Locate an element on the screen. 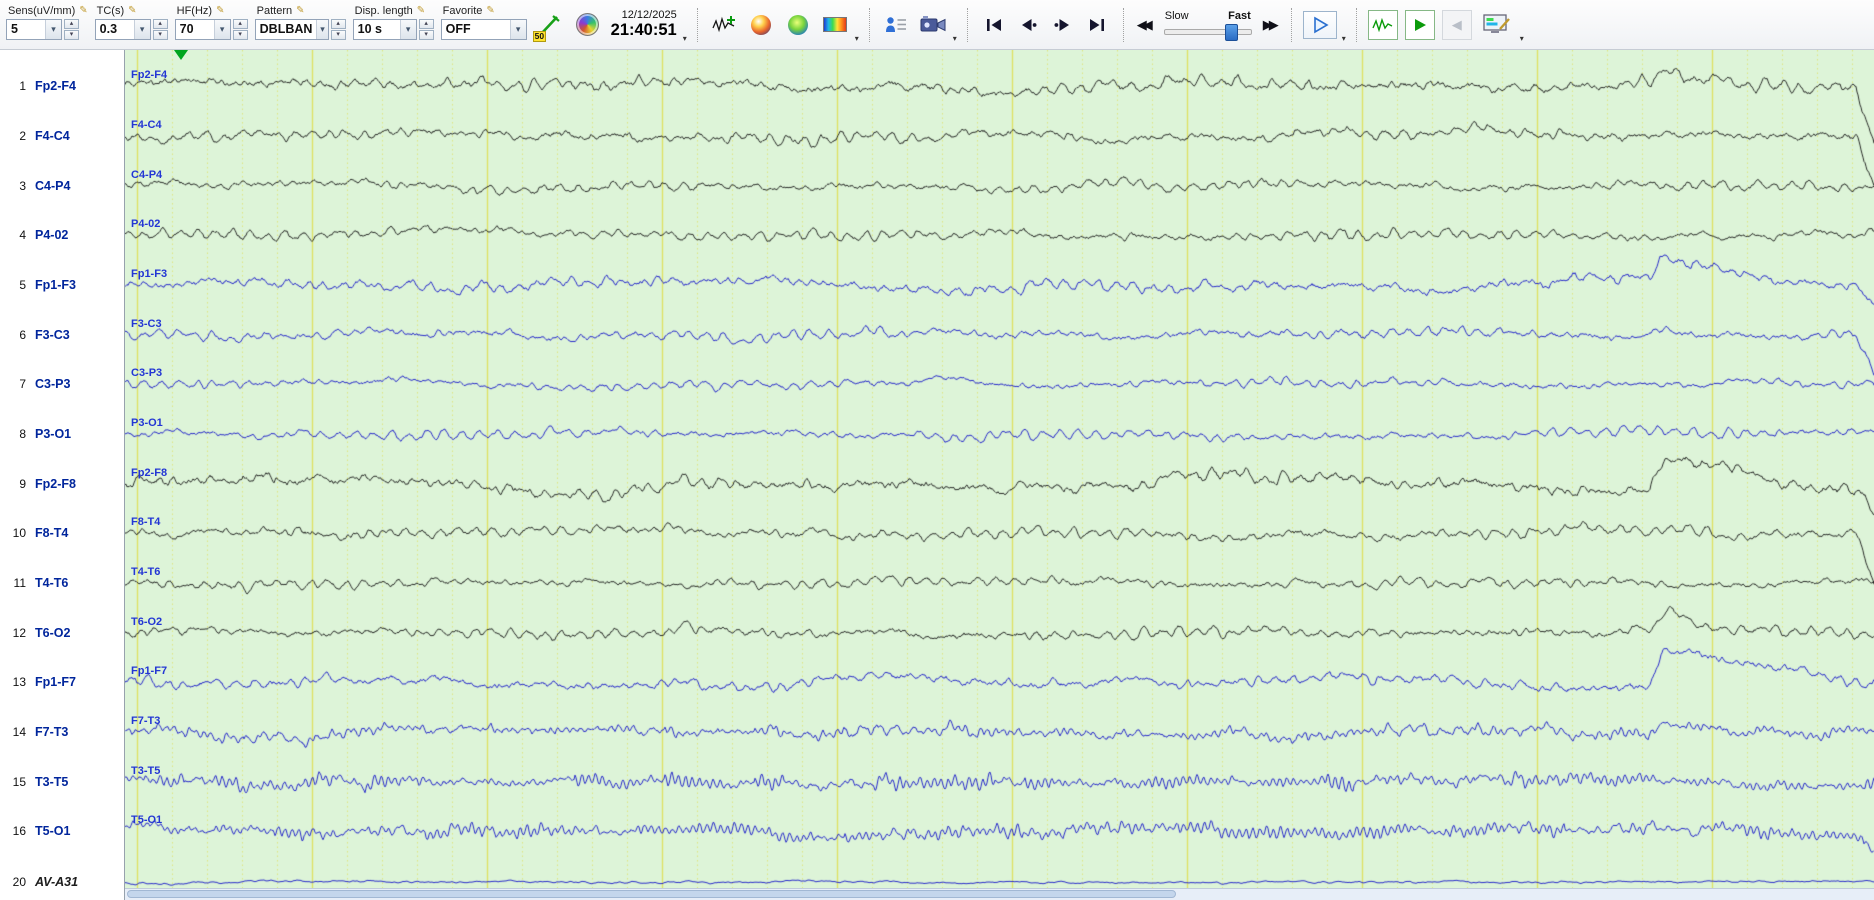 Image resolution: width=1874 pixels, height=900 pixels. patient-info-button is located at coordinates (896, 25).